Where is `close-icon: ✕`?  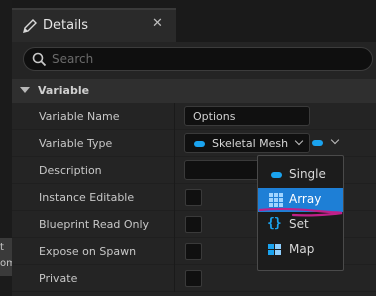 close-icon: ✕ is located at coordinates (157, 23).